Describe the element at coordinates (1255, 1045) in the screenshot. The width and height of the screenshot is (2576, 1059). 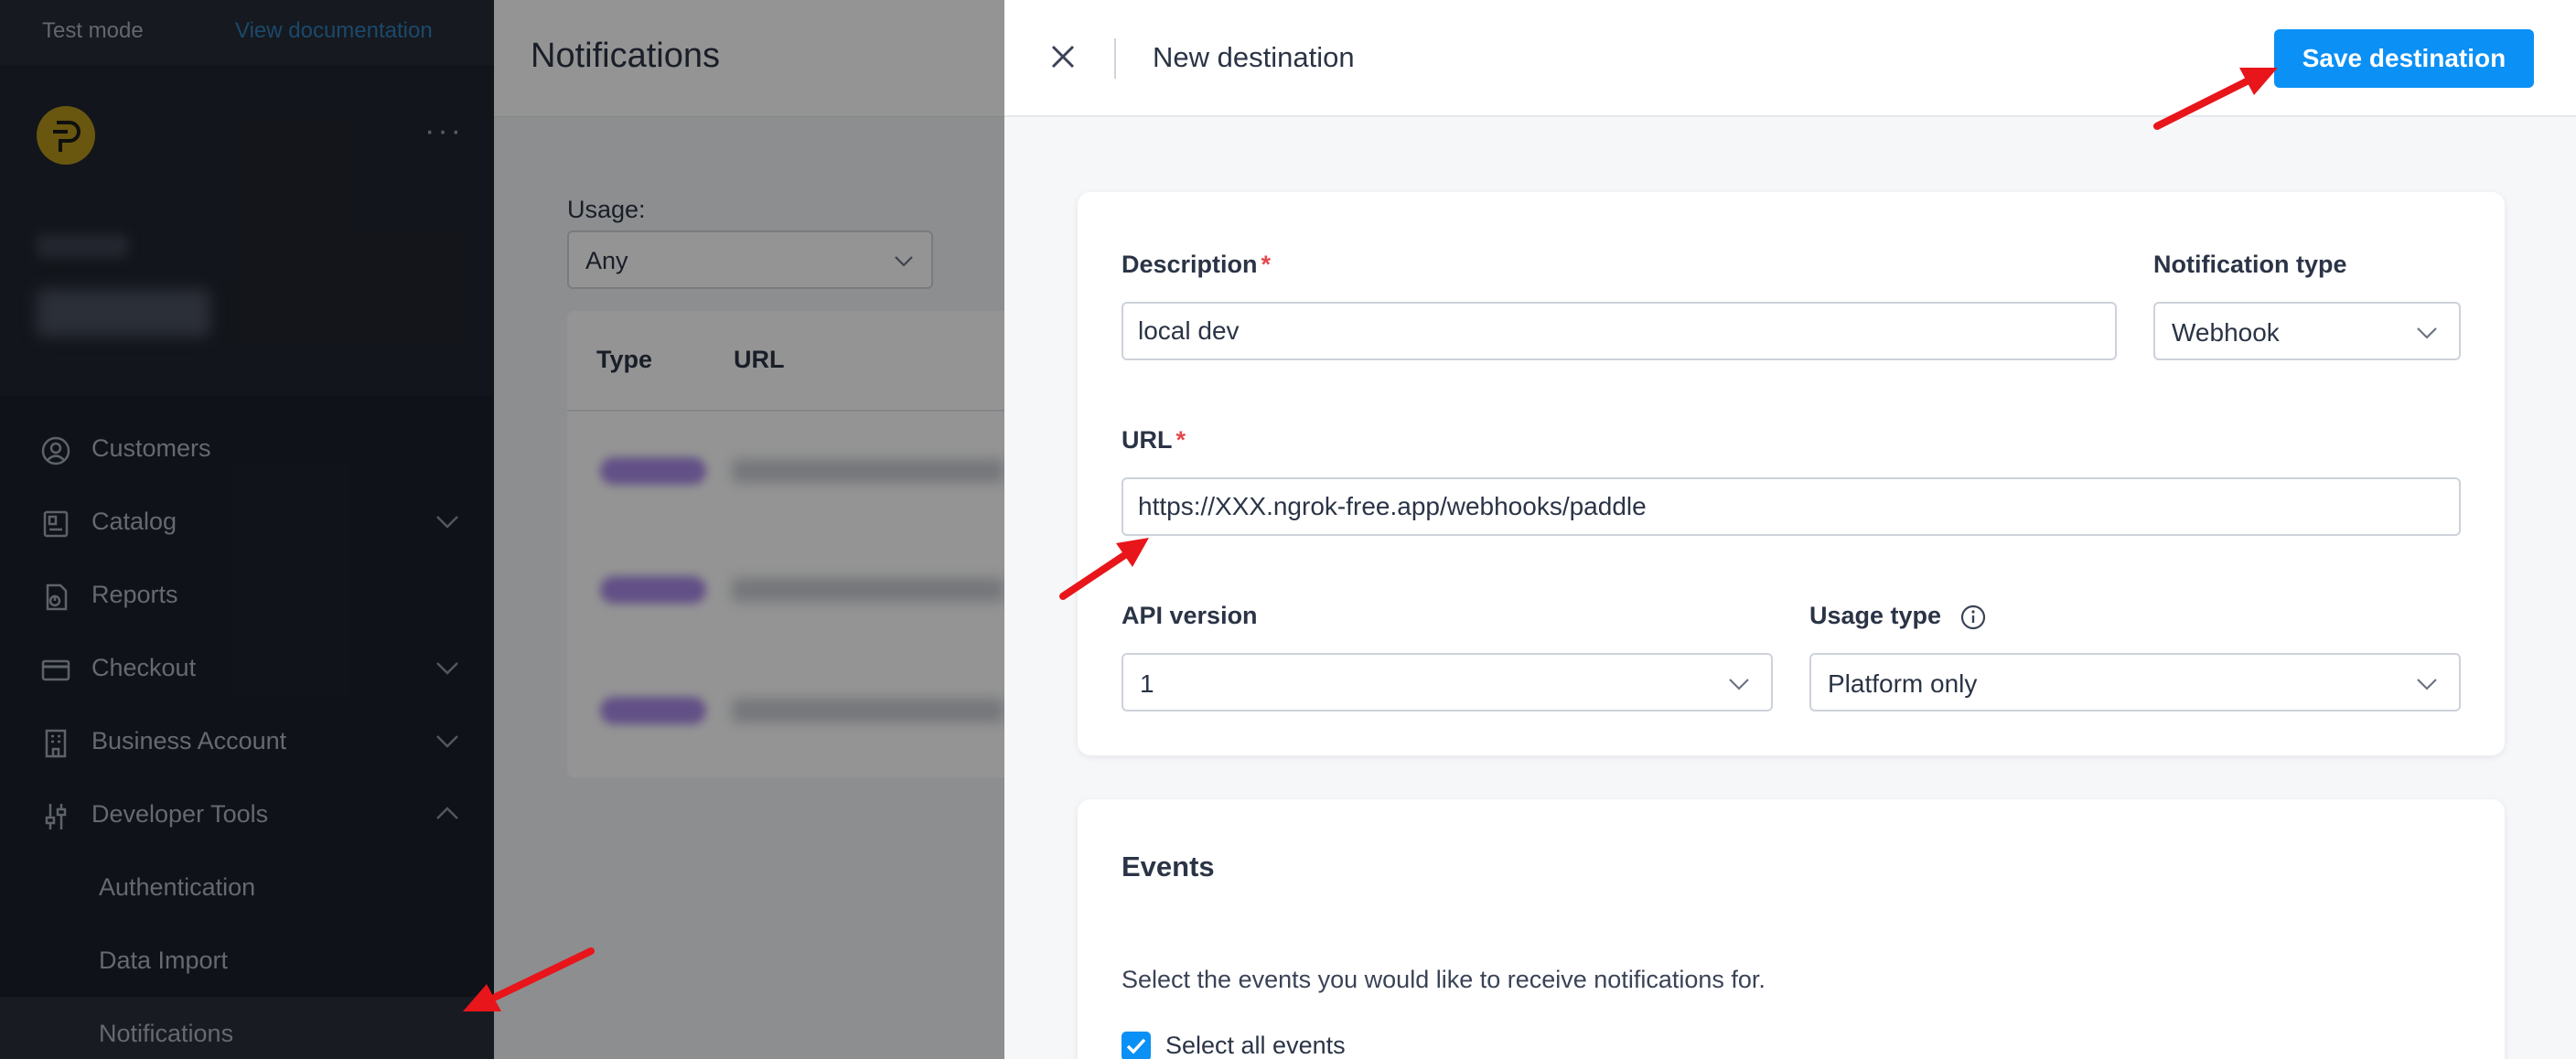
I see `select-all-events-label: Select all events` at that location.